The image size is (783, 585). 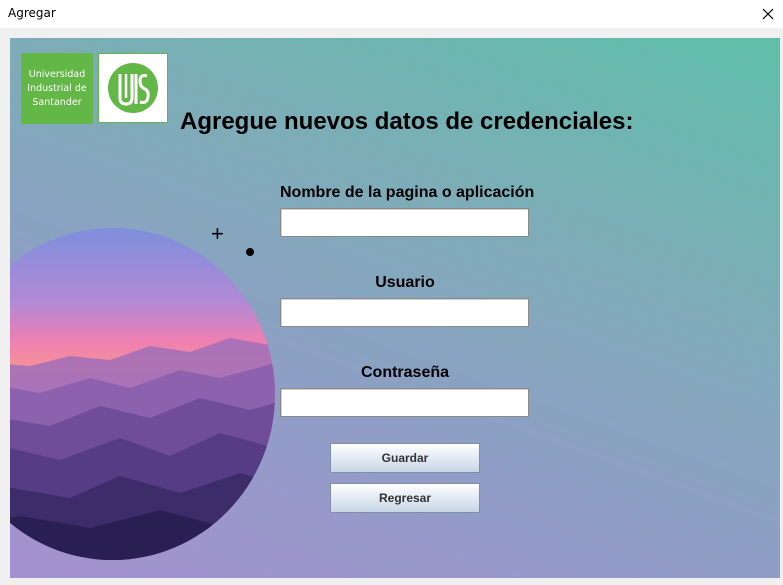 I want to click on back-button: Regresar, so click(x=405, y=498).